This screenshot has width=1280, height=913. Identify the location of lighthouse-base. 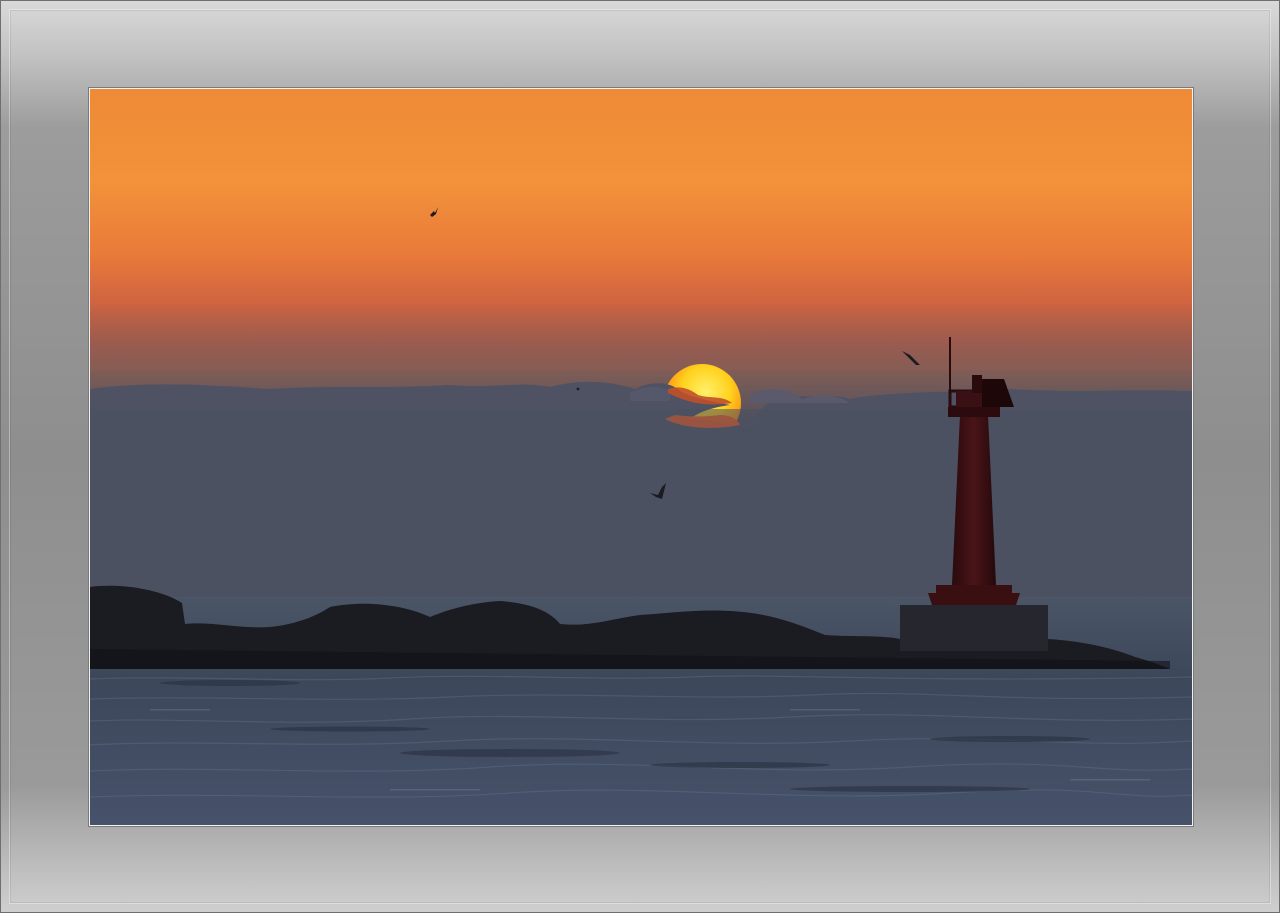
(974, 628).